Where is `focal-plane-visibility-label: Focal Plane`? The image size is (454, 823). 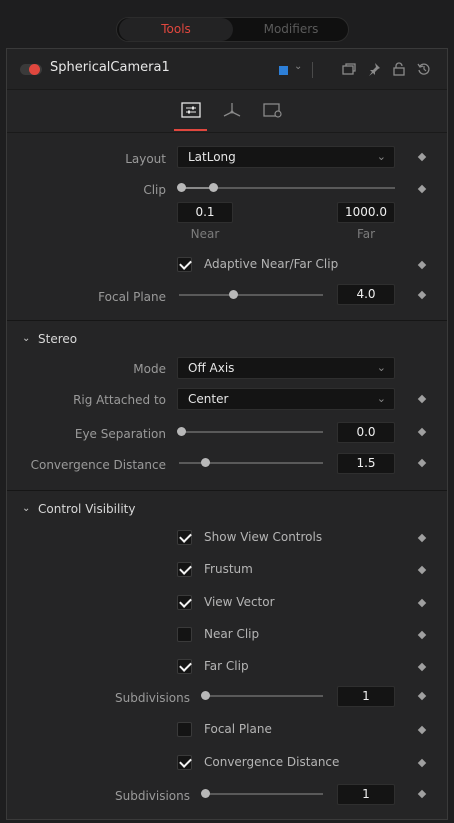 focal-plane-visibility-label: Focal Plane is located at coordinates (238, 729).